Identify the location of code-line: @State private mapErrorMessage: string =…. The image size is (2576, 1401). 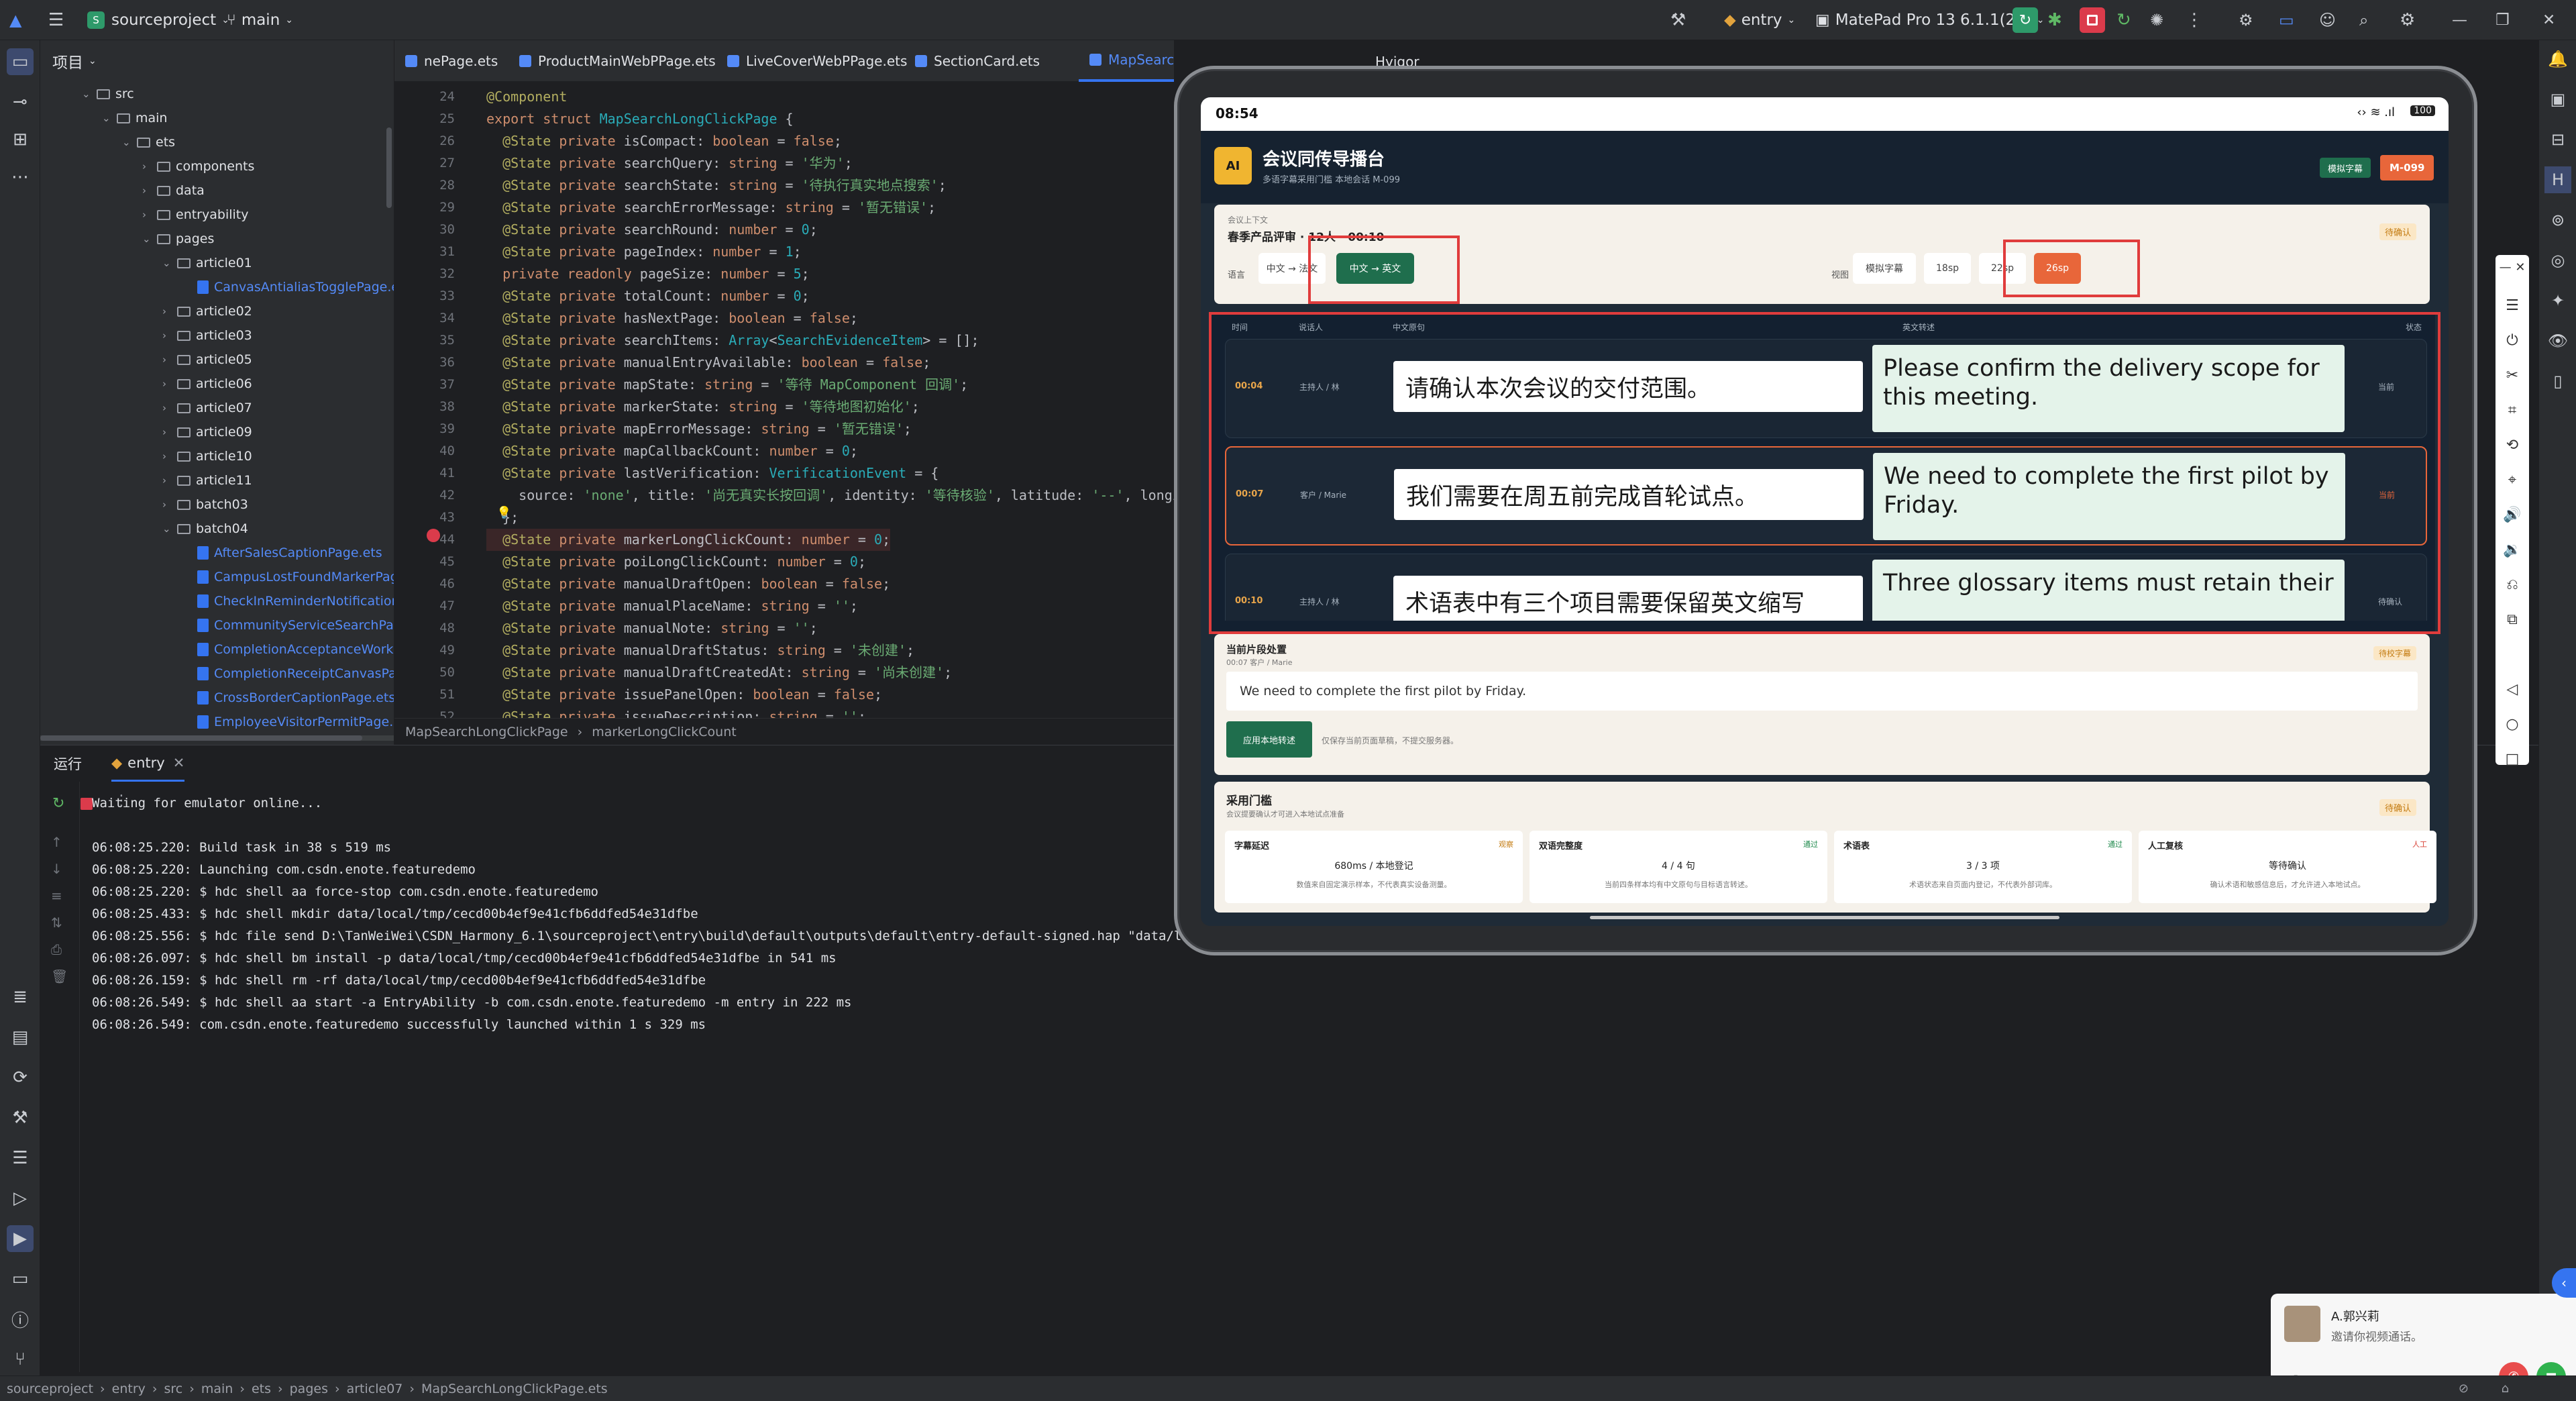
(699, 429).